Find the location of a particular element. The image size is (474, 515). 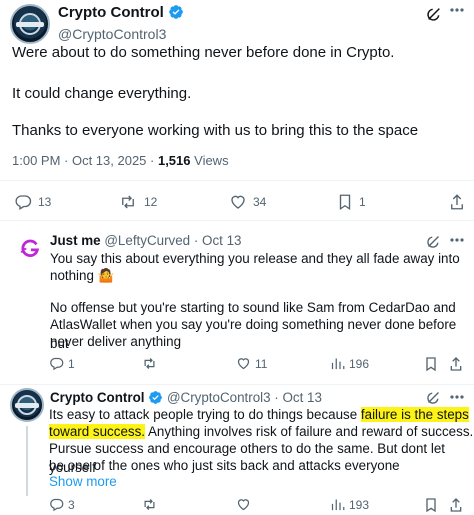

reply-text-line-2: nothing 🤷 is located at coordinates (82, 275).